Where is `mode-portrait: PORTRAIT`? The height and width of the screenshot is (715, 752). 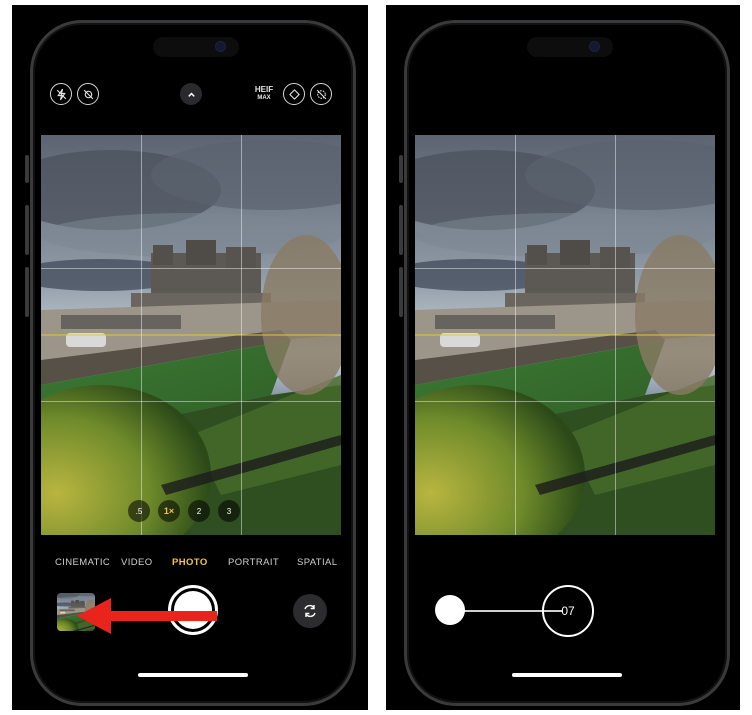
mode-portrait: PORTRAIT is located at coordinates (253, 562).